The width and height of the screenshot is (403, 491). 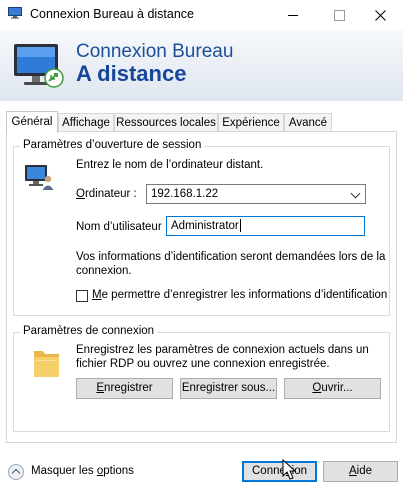 I want to click on computer-combobox: 192.168.1.22, so click(x=256, y=194).